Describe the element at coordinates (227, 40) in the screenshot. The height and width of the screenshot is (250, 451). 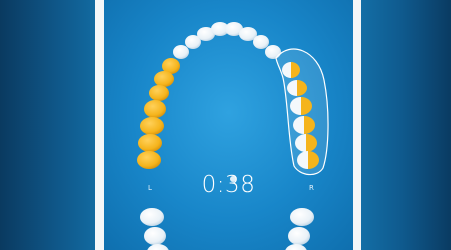
I see `upper-front-teeth` at that location.